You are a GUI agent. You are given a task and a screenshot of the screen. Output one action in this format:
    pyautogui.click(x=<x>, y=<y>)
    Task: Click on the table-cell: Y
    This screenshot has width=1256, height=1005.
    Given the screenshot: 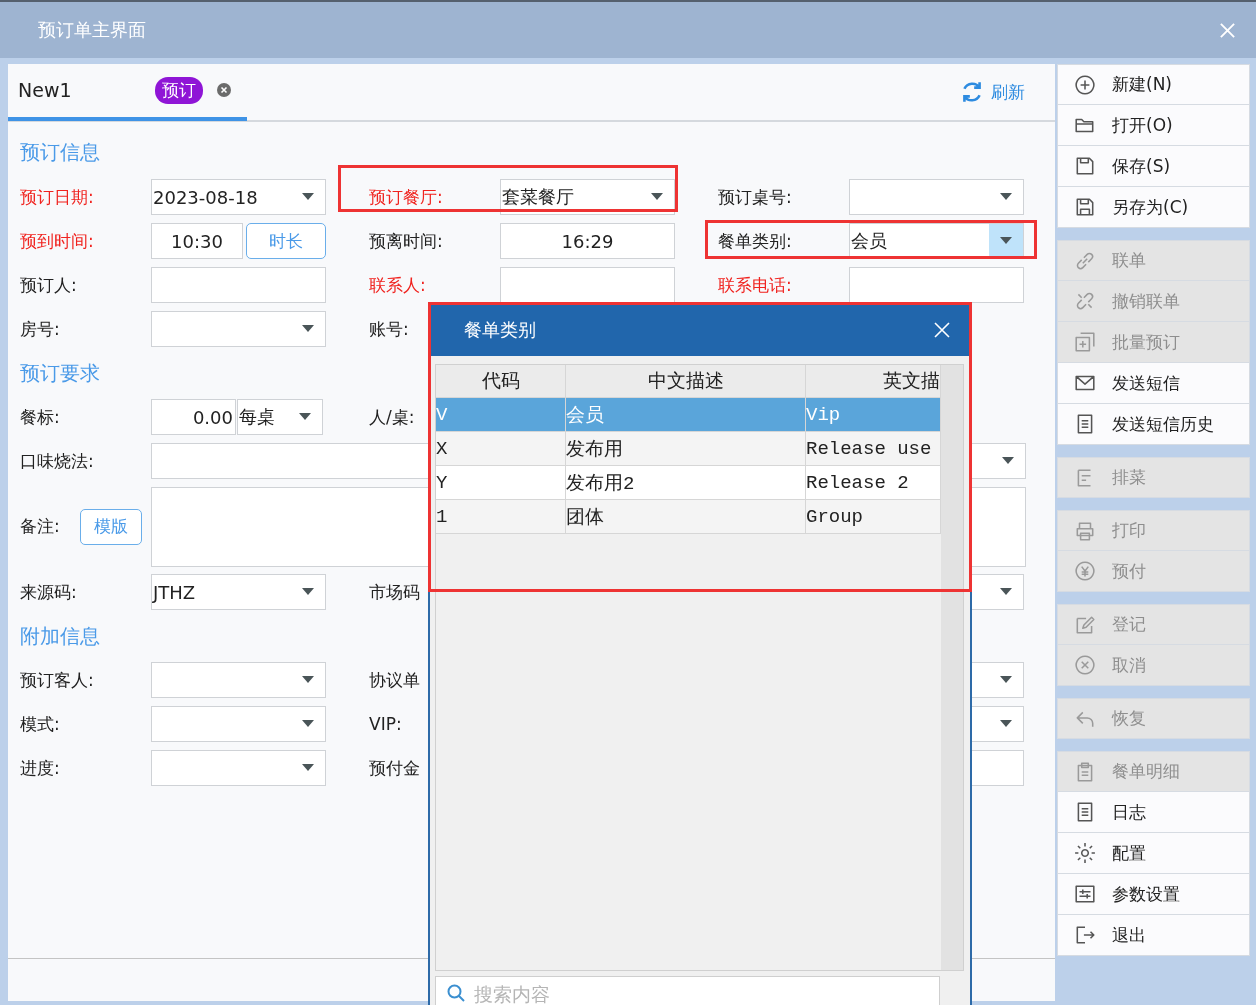 What is the action you would take?
    pyautogui.click(x=501, y=482)
    